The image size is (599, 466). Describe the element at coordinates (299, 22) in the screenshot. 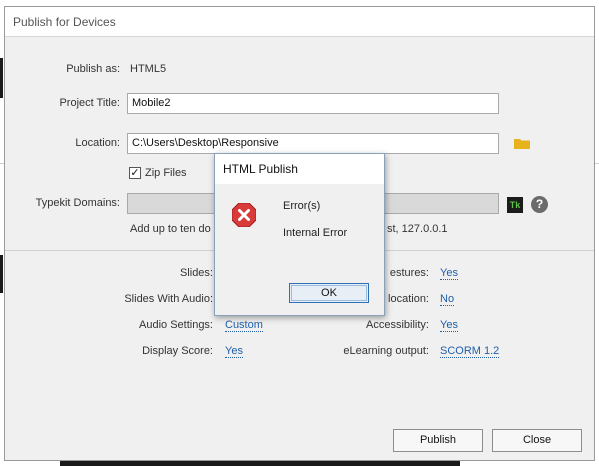

I see `dialog-titlebar: Publish for Devices` at that location.